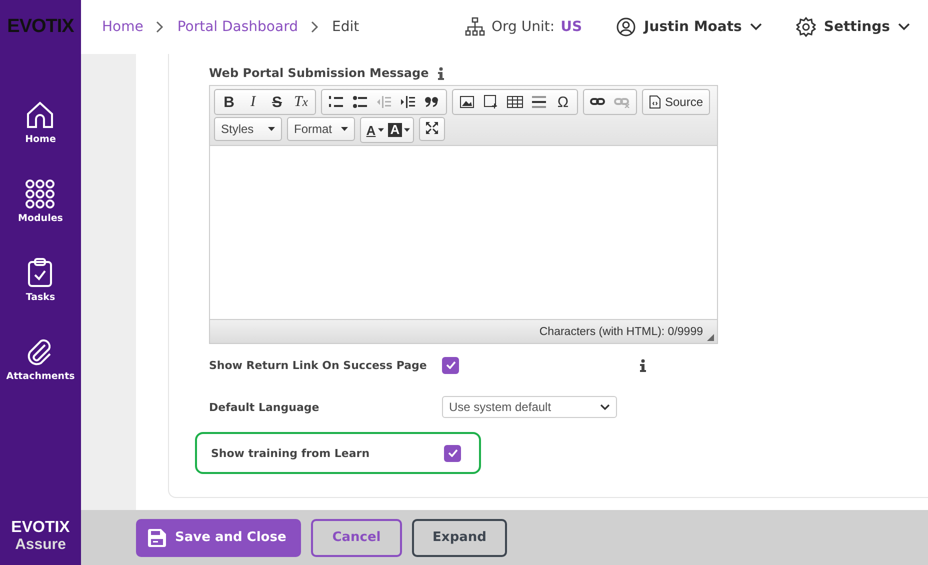 The image size is (928, 565). Describe the element at coordinates (253, 102) in the screenshot. I see `italic-button: I` at that location.